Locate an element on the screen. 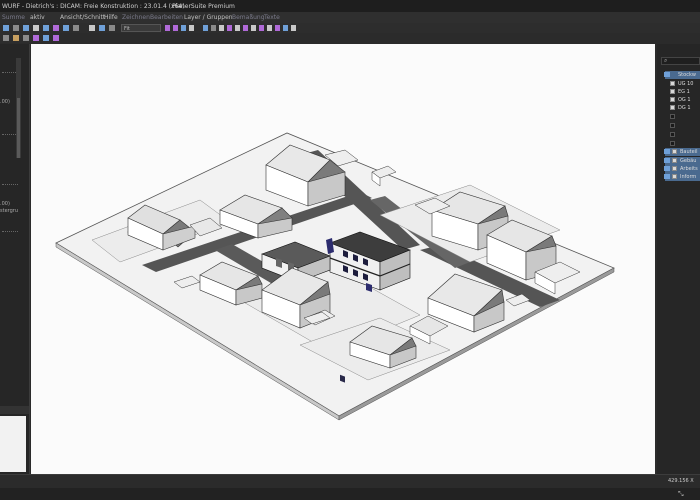 Image resolution: width=700 pixels, height=500 pixels. toolbar-icons is located at coordinates (149, 33).